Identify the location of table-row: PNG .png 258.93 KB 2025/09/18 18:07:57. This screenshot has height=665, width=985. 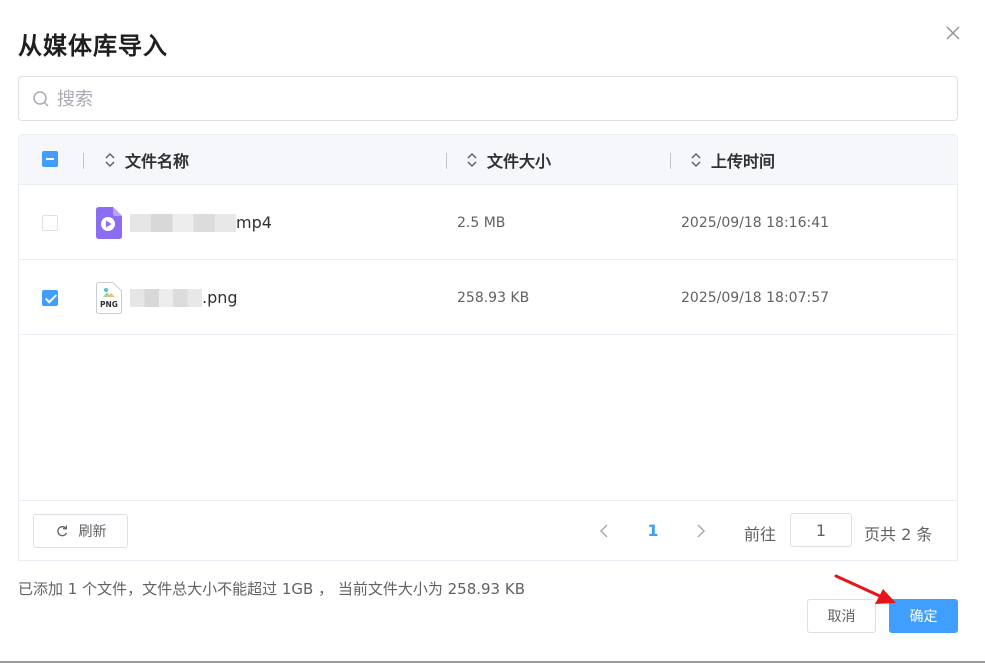
(488, 297).